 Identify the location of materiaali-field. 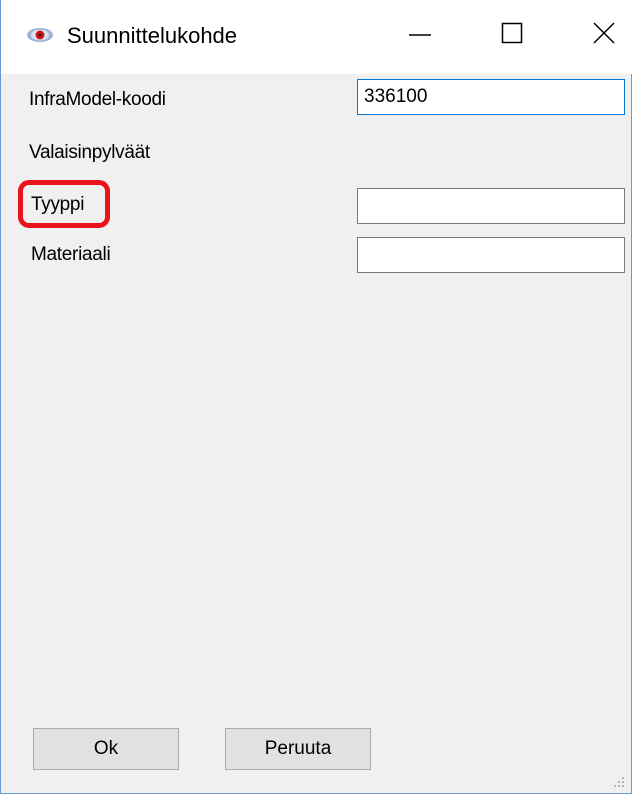
(491, 255).